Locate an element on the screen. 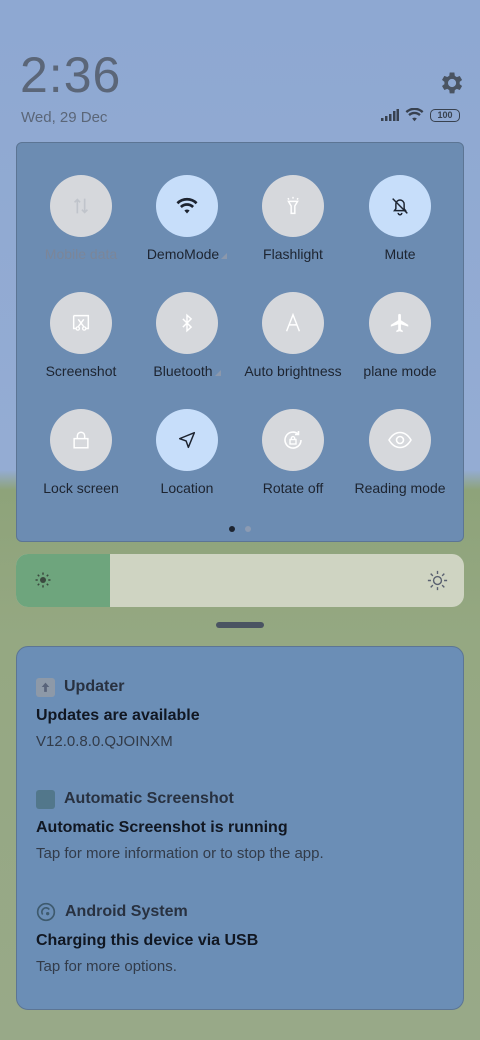 This screenshot has height=1040, width=480. page-dot is located at coordinates (248, 529).